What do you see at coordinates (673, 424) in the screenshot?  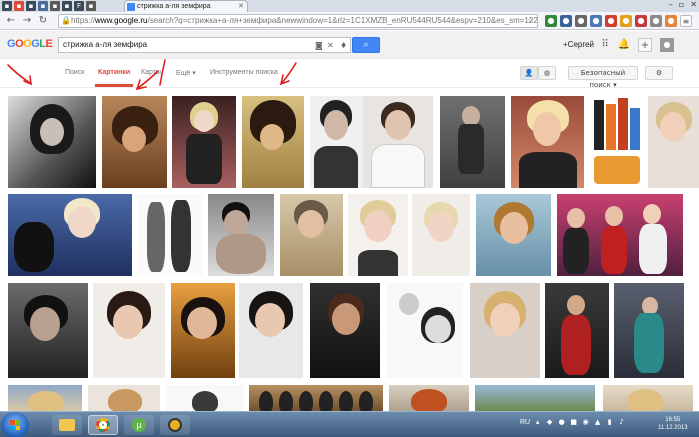 I see `clock: 16:55 11.12.2013` at bounding box center [673, 424].